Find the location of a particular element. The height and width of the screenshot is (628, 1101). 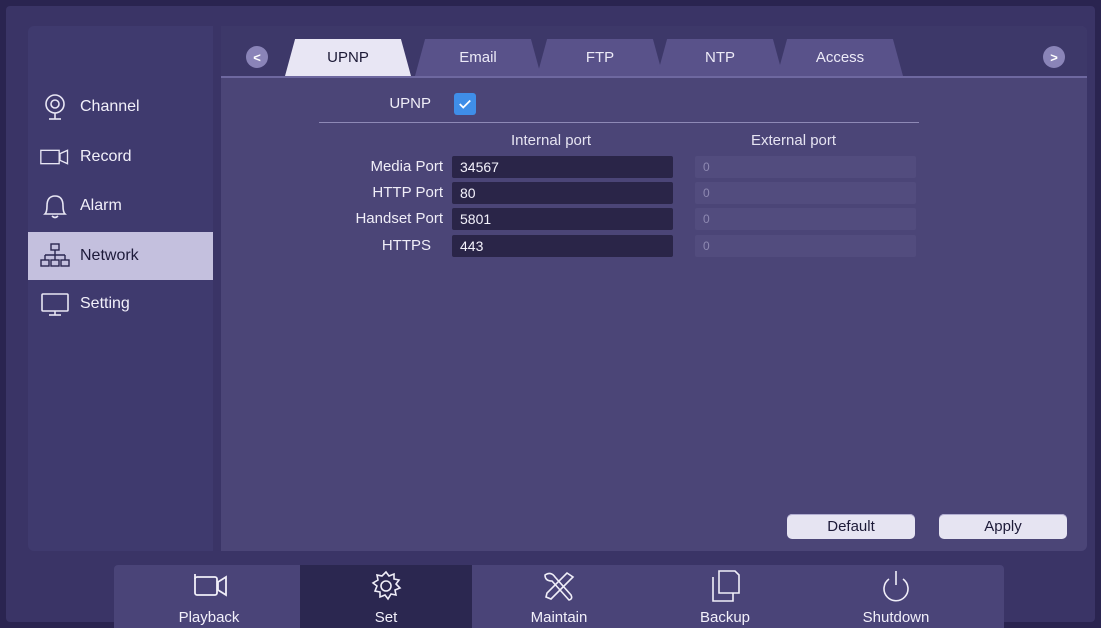

check-icon is located at coordinates (465, 104).